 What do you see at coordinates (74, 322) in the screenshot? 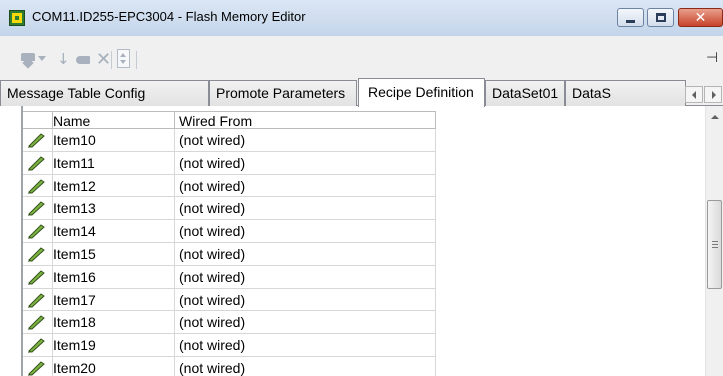
I see `cell-name: Item18` at bounding box center [74, 322].